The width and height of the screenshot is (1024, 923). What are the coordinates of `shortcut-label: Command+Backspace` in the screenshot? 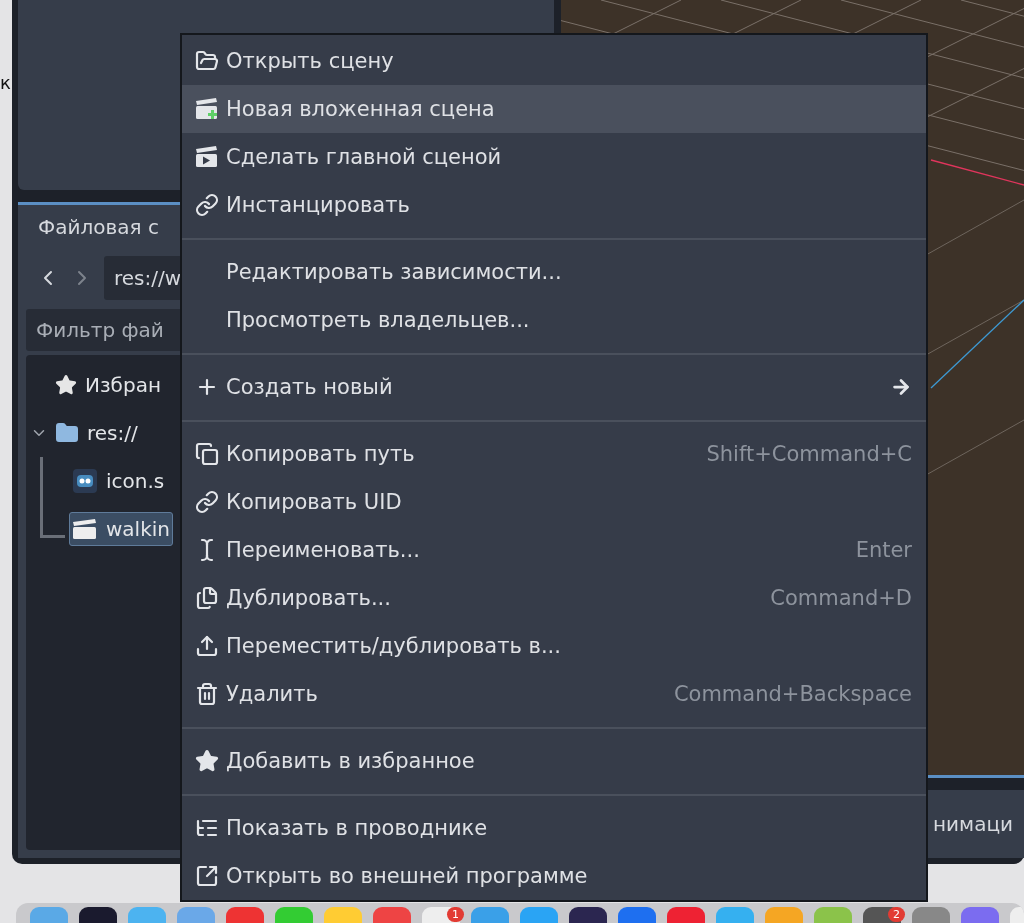 It's located at (792, 694).